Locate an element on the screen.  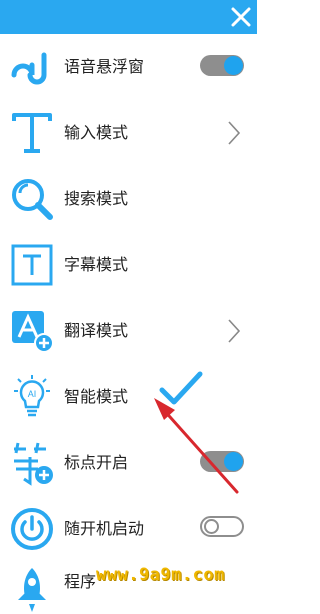
menu-item-label: 标点开启 is located at coordinates (96, 462).